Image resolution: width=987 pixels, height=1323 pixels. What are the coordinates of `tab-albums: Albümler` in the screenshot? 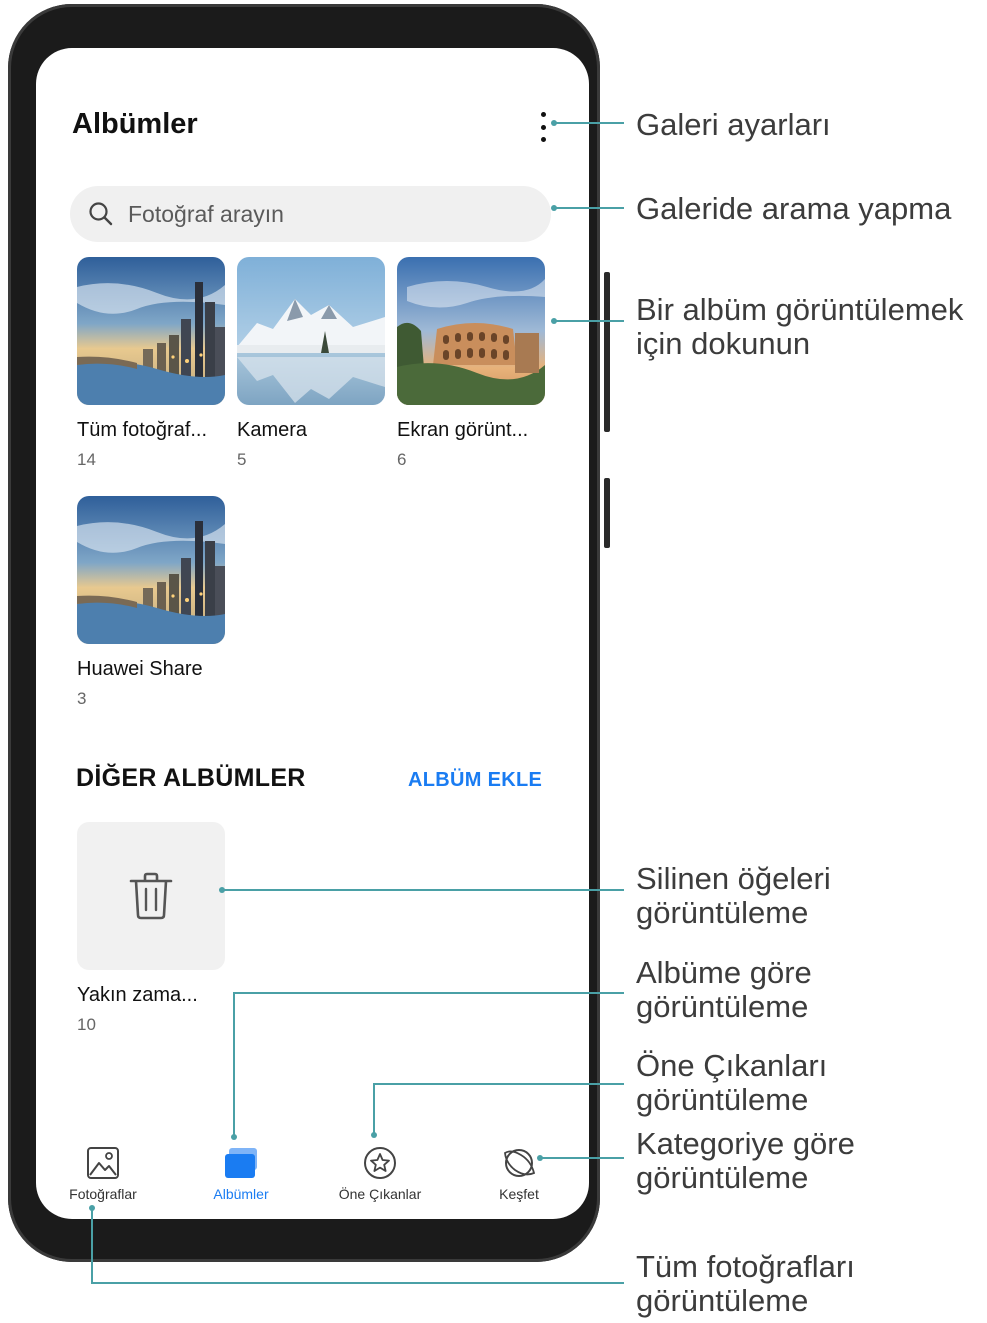 It's located at (241, 1174).